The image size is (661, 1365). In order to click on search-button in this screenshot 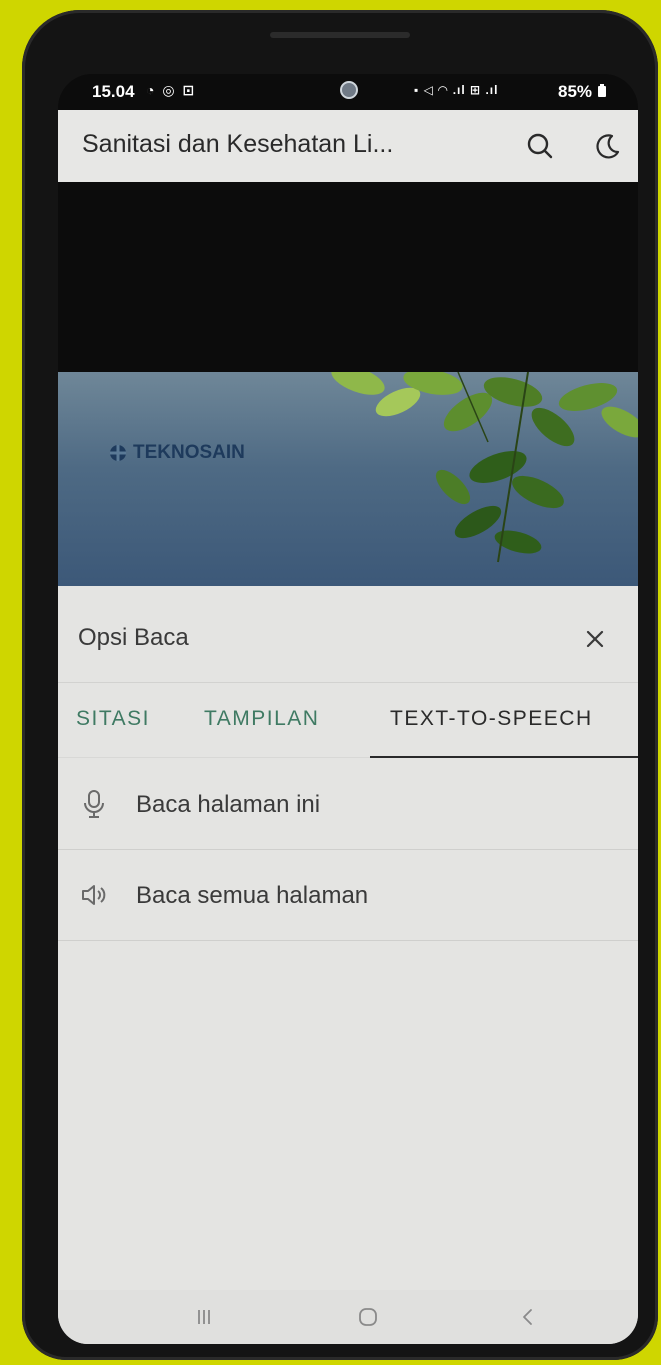, I will do `click(540, 146)`.